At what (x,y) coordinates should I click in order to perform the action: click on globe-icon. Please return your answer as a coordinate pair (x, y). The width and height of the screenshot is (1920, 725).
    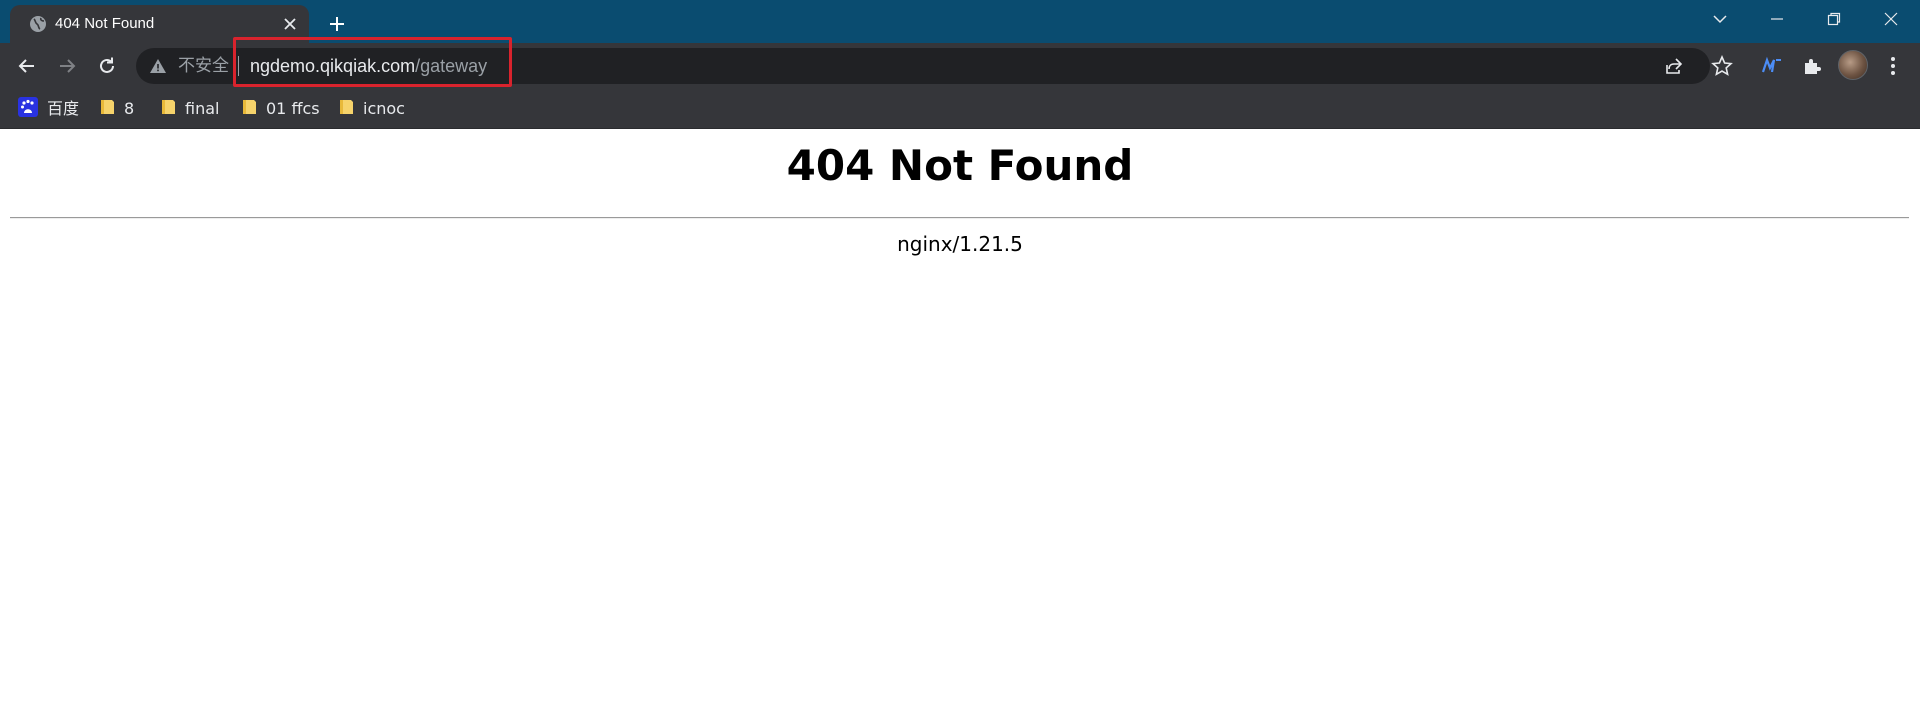
    Looking at the image, I should click on (38, 24).